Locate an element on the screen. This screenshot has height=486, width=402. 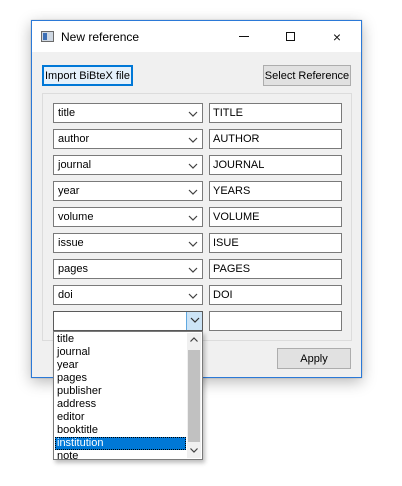
field-value-text: DOI is located at coordinates (223, 295).